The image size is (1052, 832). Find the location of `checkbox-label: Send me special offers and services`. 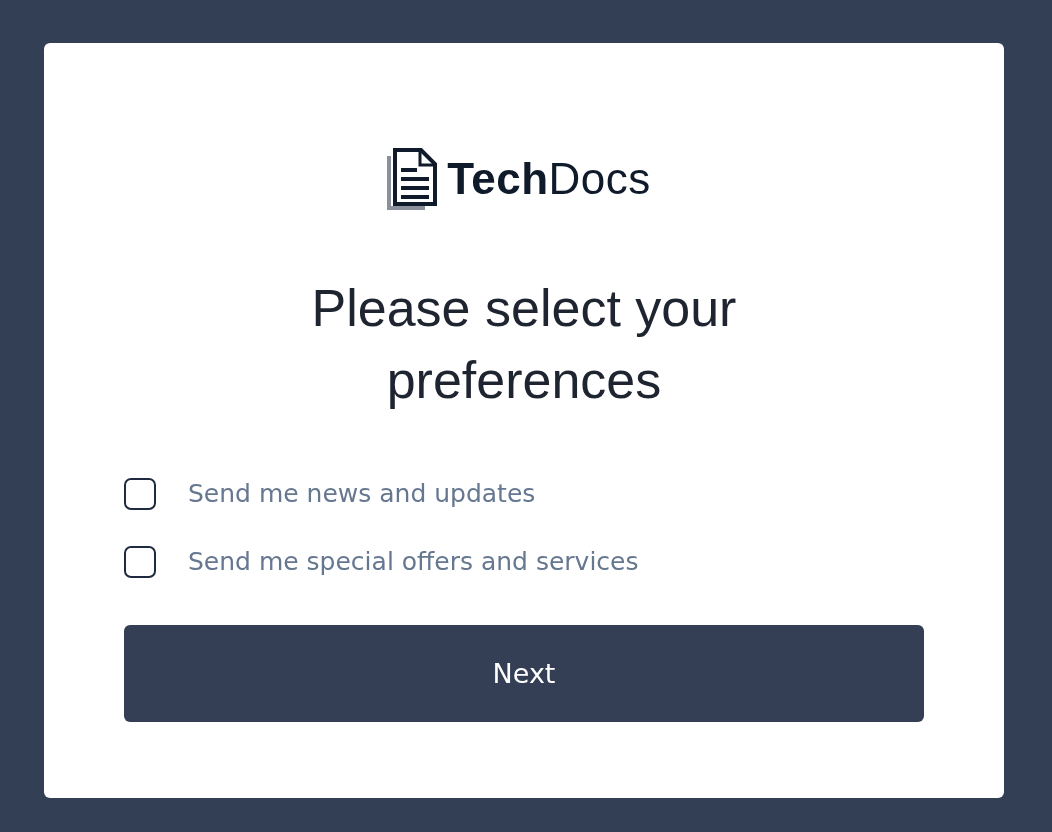

checkbox-label: Send me special offers and services is located at coordinates (413, 562).